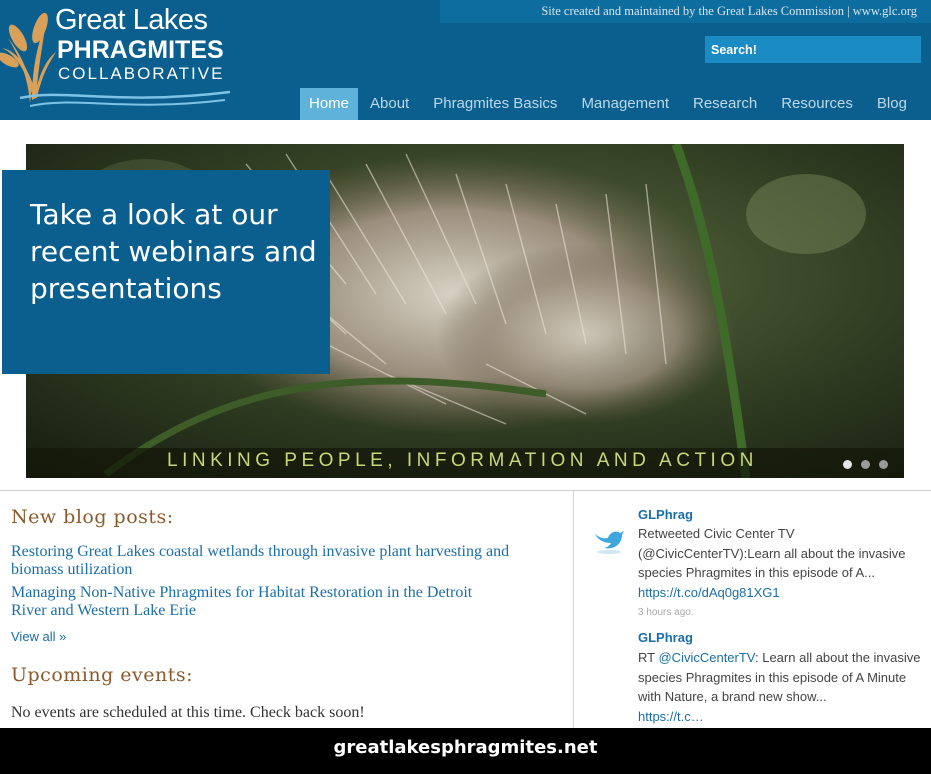  Describe the element at coordinates (141, 73) in the screenshot. I see `logo-text-collaborative: COLLABORATIVE` at that location.